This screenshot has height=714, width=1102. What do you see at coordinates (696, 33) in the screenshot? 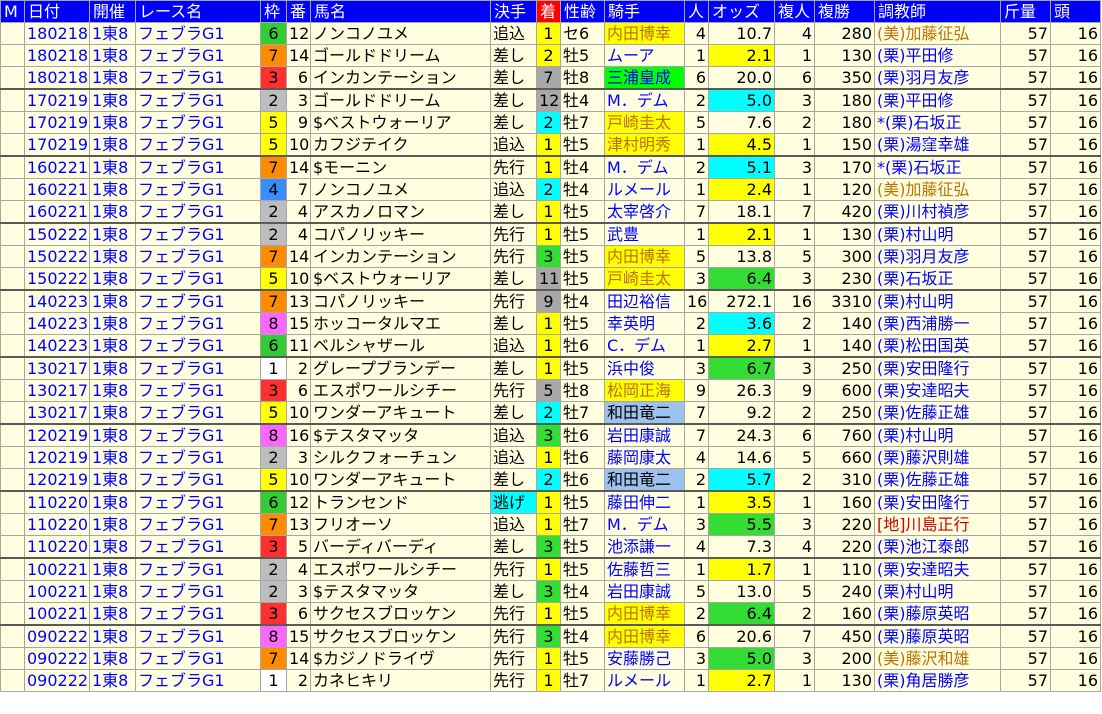
I see `cell-ninki: 4` at bounding box center [696, 33].